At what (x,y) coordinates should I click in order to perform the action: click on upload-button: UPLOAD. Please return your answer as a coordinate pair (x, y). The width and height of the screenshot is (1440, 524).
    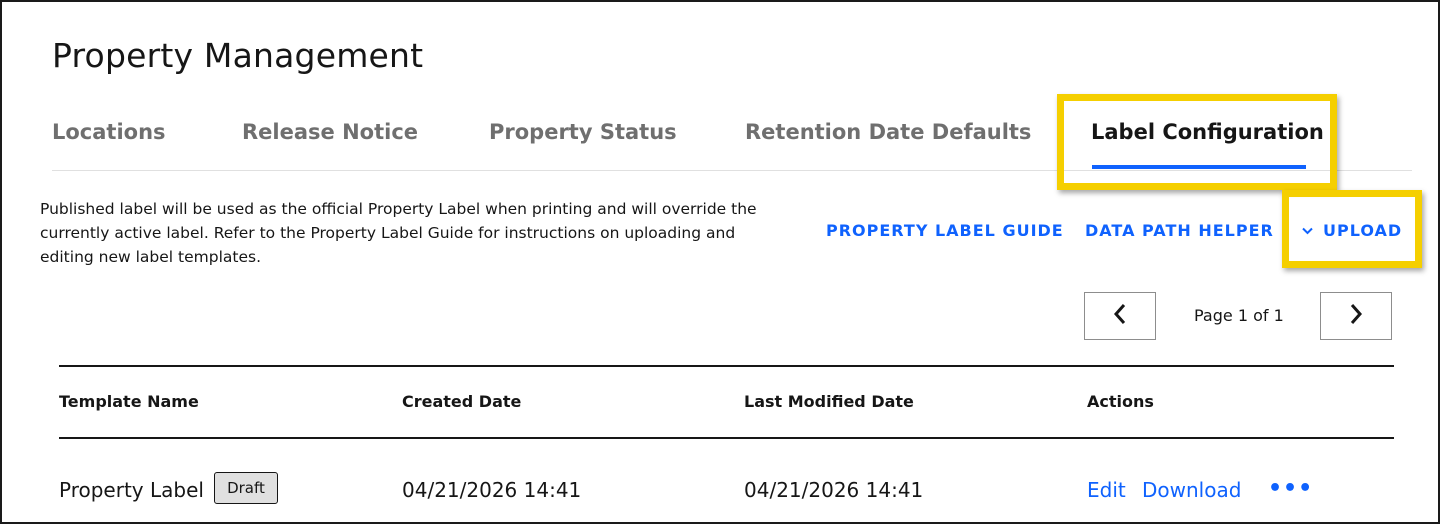
    Looking at the image, I should click on (1352, 230).